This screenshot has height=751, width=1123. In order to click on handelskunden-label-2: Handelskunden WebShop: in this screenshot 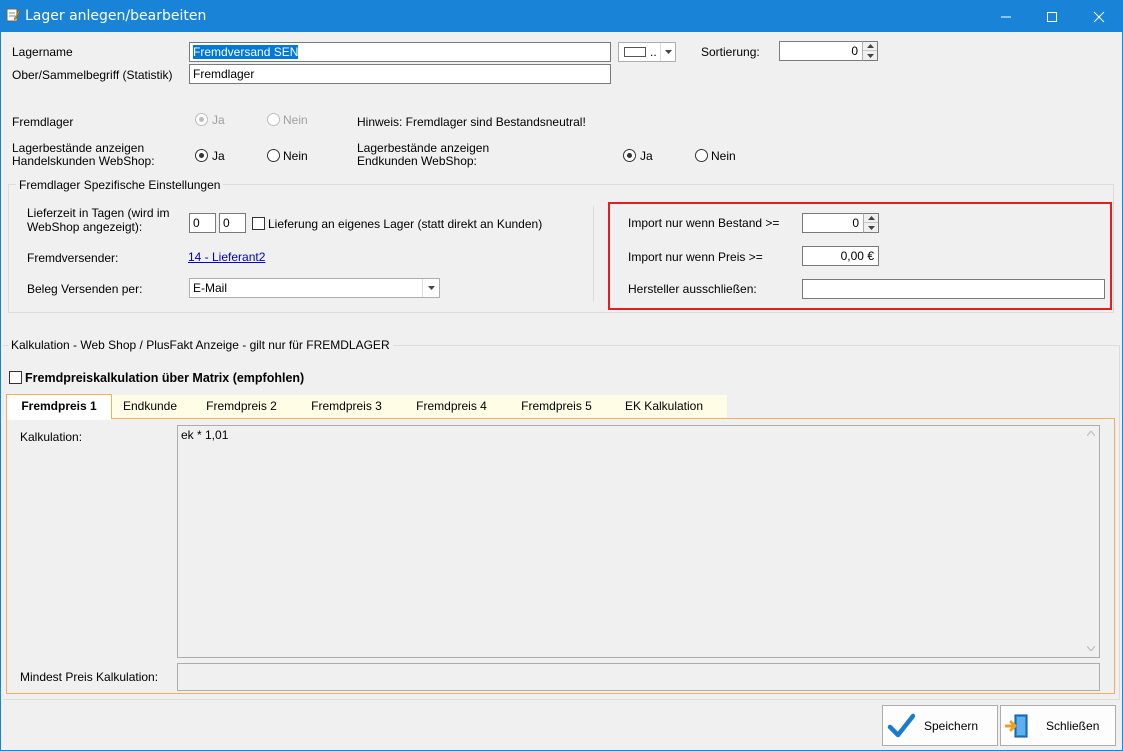, I will do `click(83, 161)`.